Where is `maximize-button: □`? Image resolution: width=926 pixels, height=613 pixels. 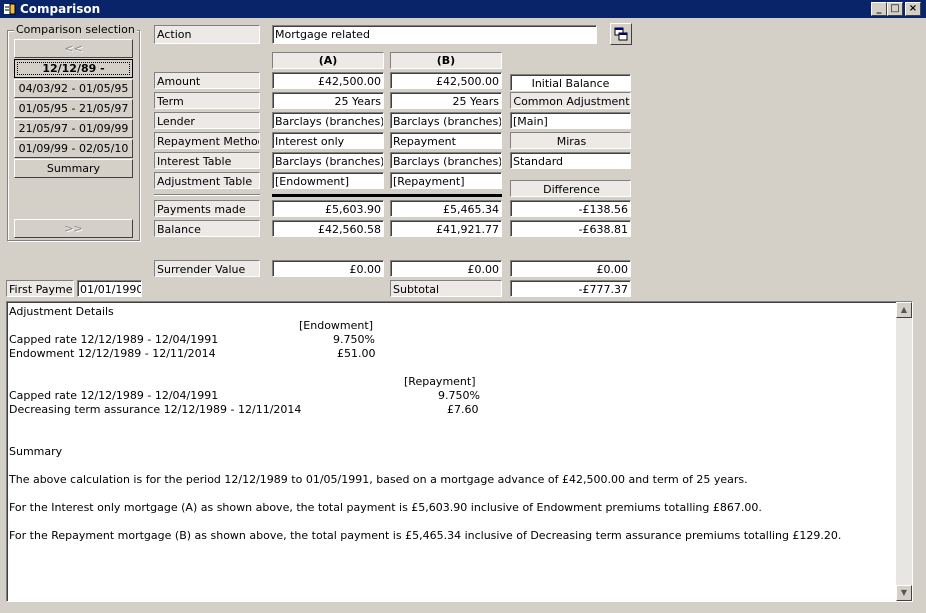 maximize-button: □ is located at coordinates (895, 9).